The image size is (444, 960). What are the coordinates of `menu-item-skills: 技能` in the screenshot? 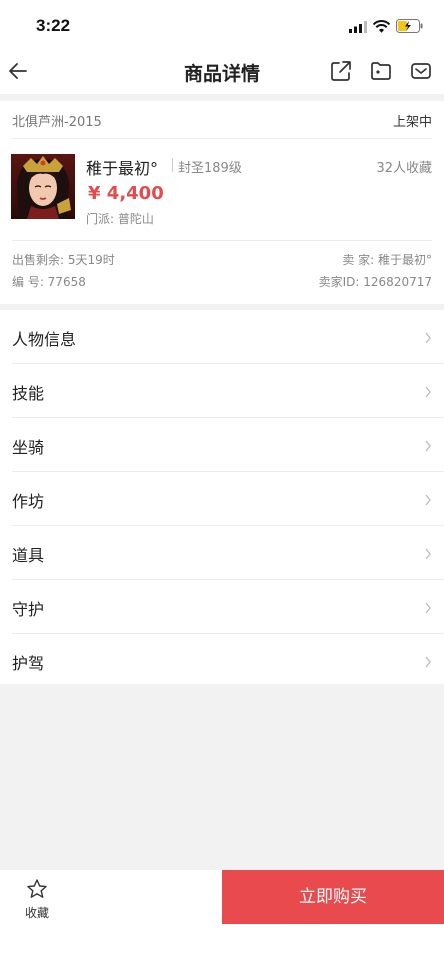 It's located at (222, 391).